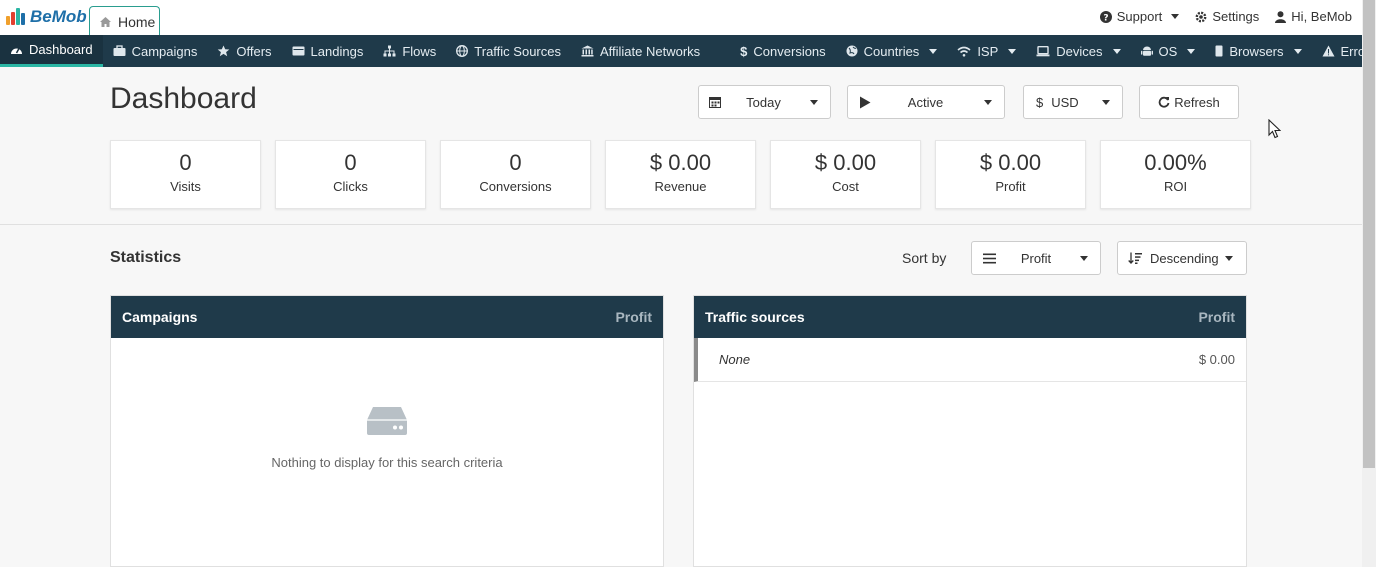  I want to click on nav-dashboard-label: Dashboard, so click(61, 49).